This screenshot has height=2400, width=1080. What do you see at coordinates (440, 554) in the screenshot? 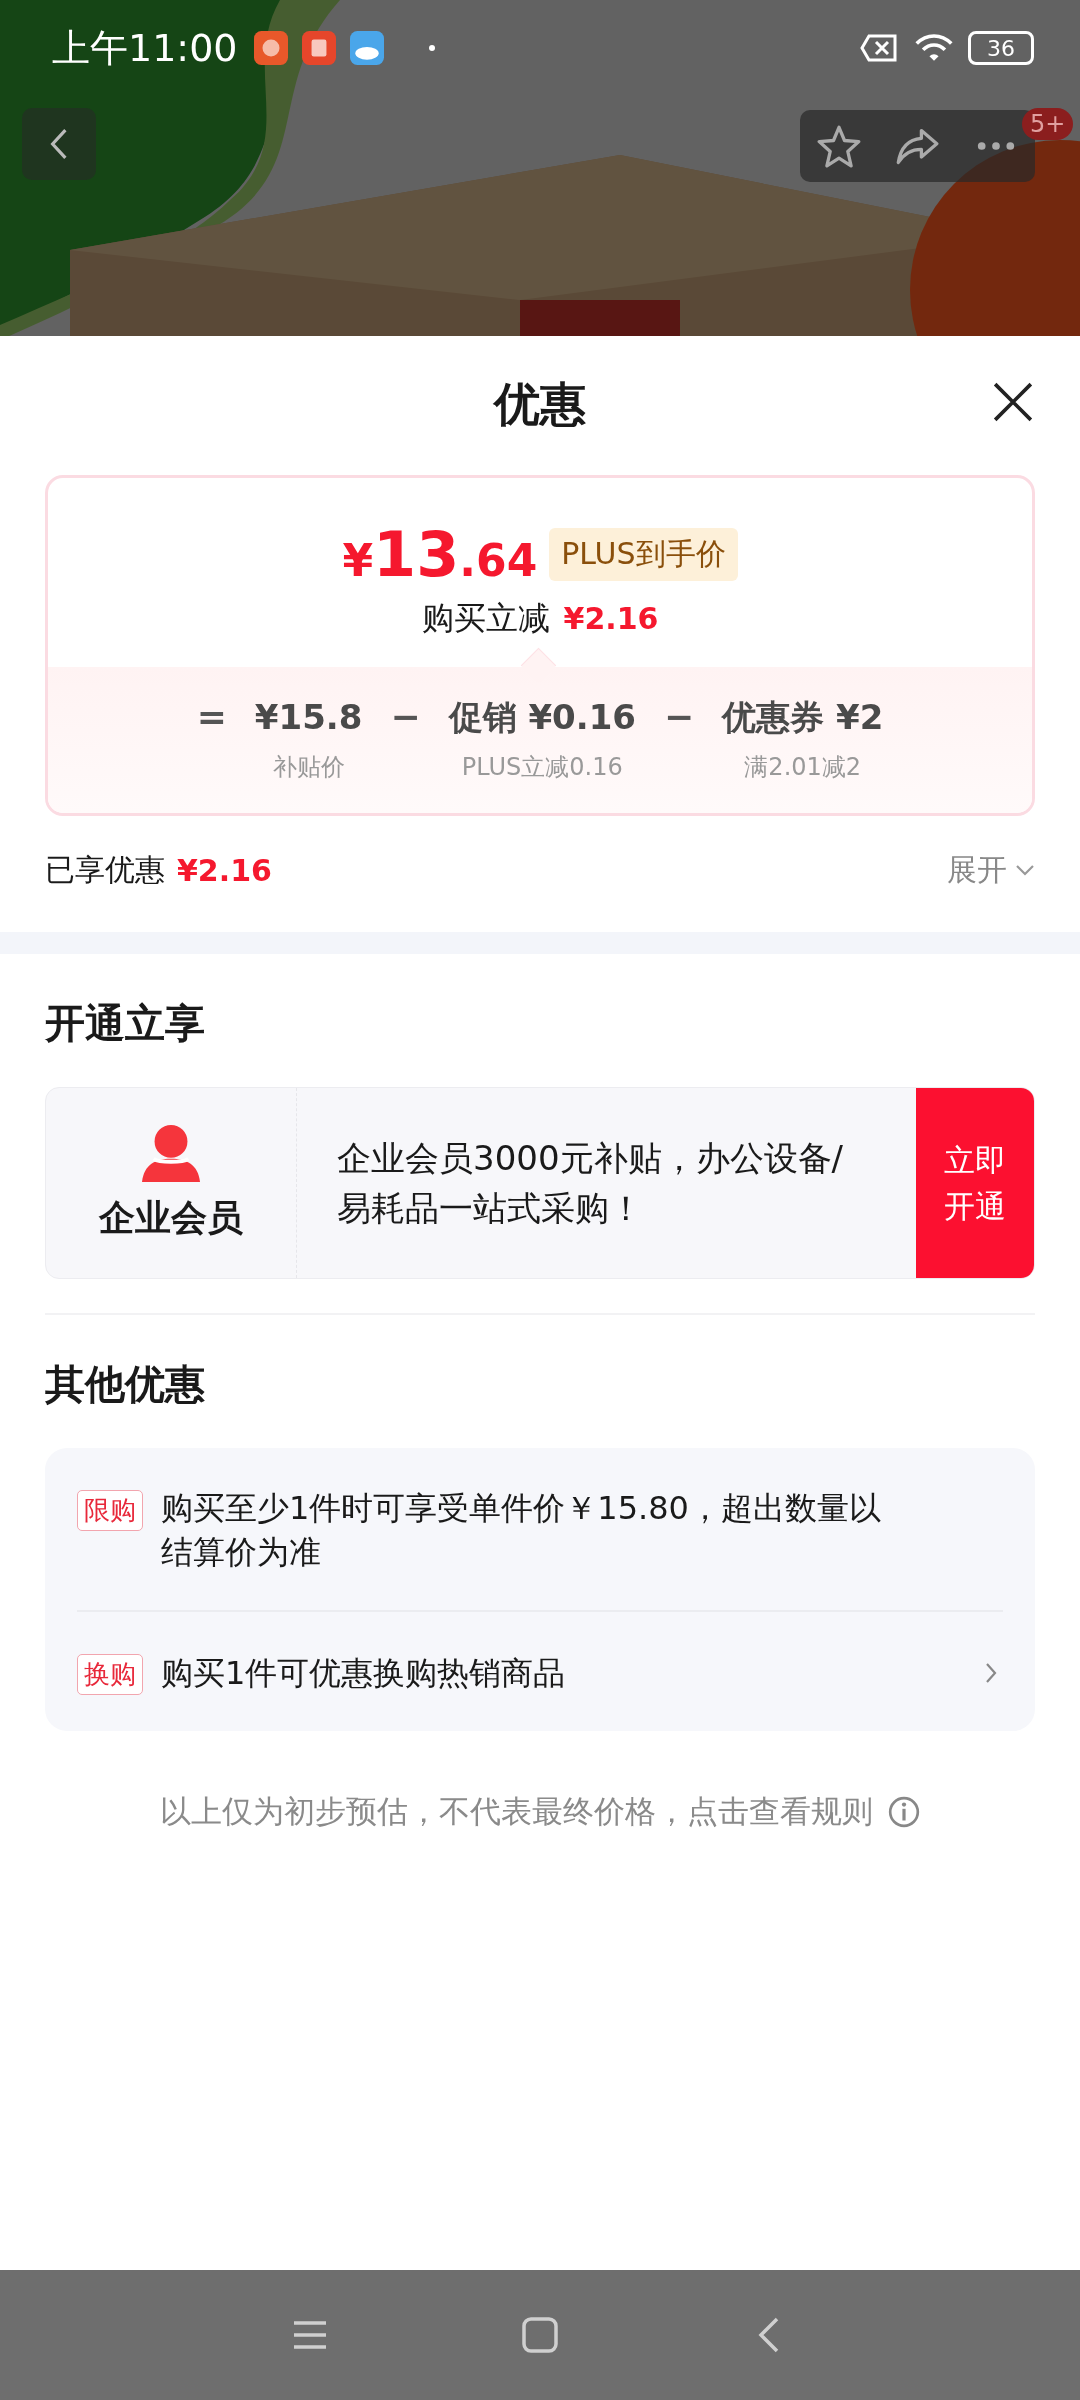
I see `final-price: ¥13.64` at bounding box center [440, 554].